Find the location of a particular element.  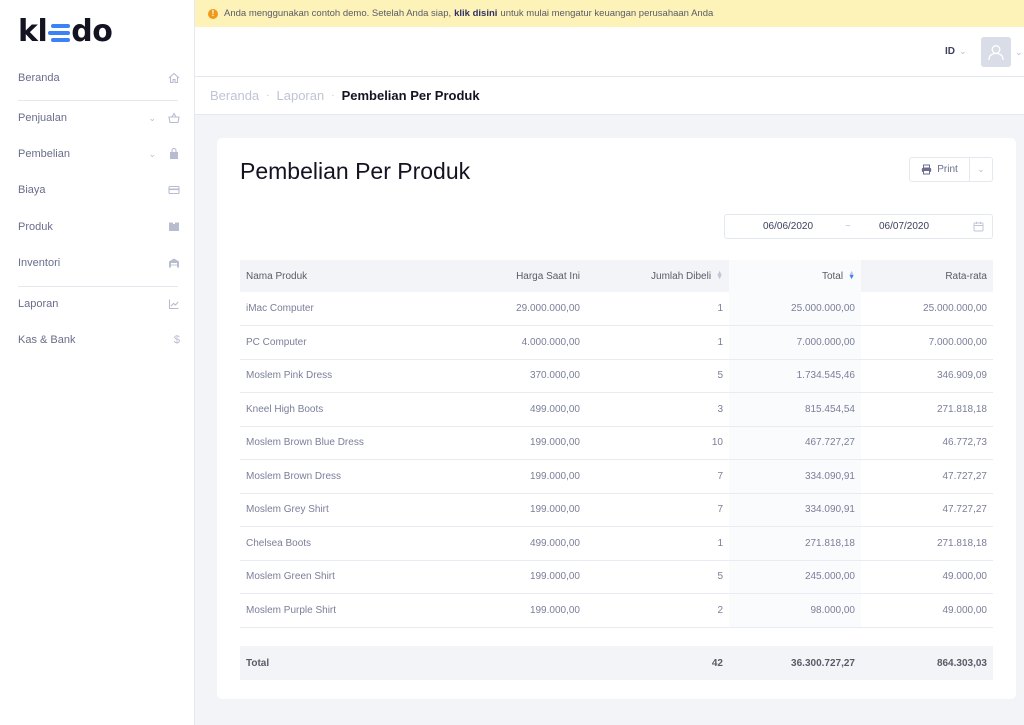

breadcrumb: Beranda · Laporan · Pembelian Per Produk is located at coordinates (609, 96).